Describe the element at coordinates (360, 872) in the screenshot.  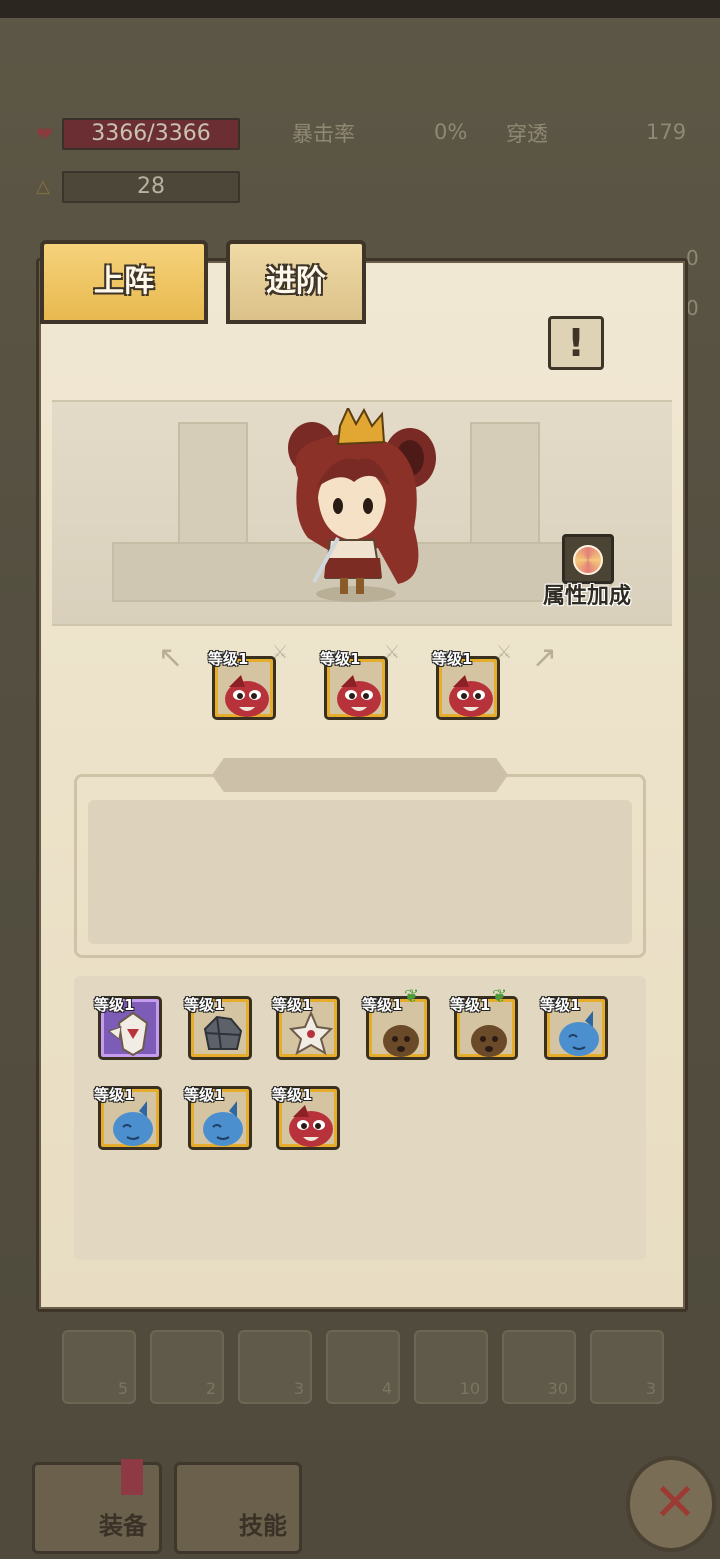
I see `unit-info-box` at that location.